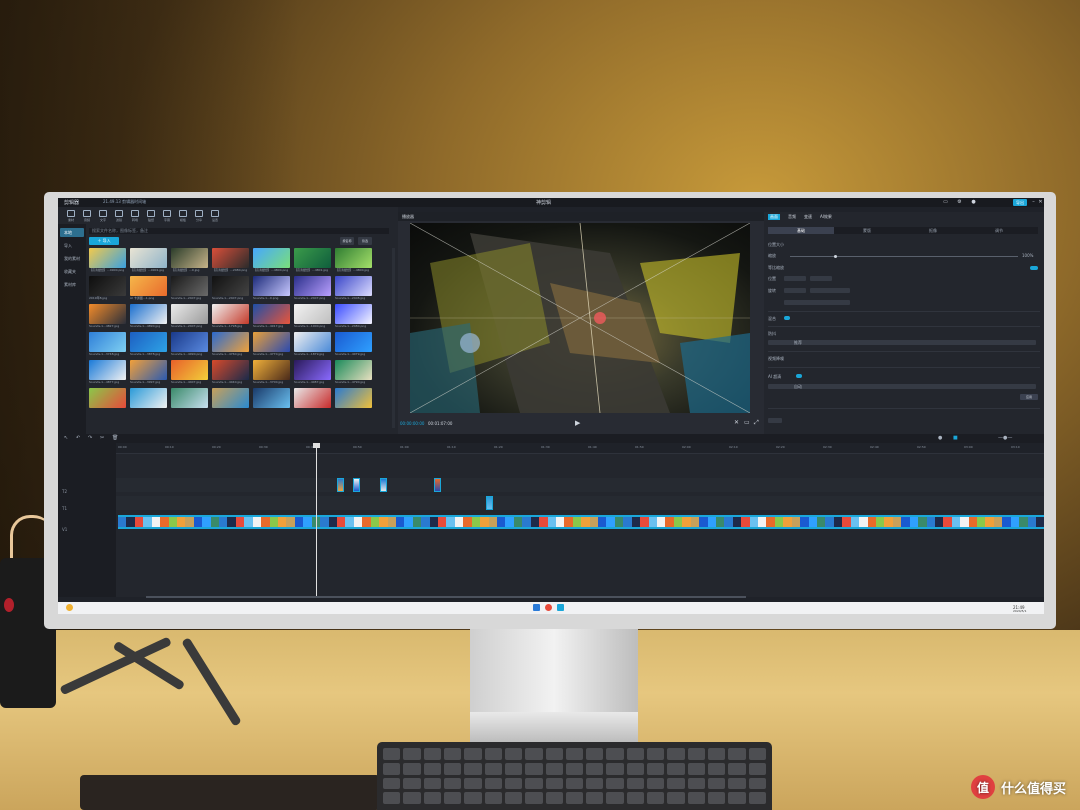 The image size is (1080, 810). Describe the element at coordinates (72, 258) in the screenshot. I see `sidenav-item: 我的素材` at that location.